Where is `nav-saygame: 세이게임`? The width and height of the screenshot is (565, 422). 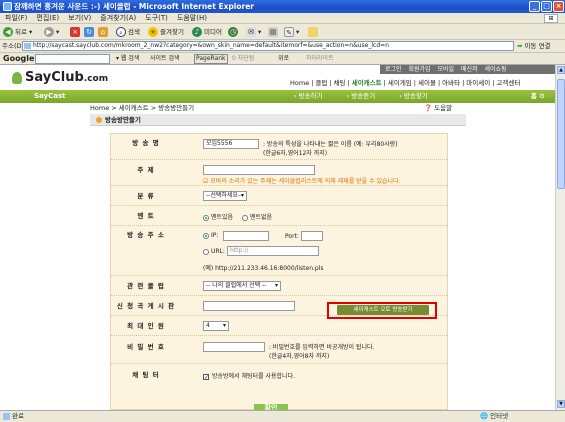
nav-saygame: 세이게임 is located at coordinates (400, 83).